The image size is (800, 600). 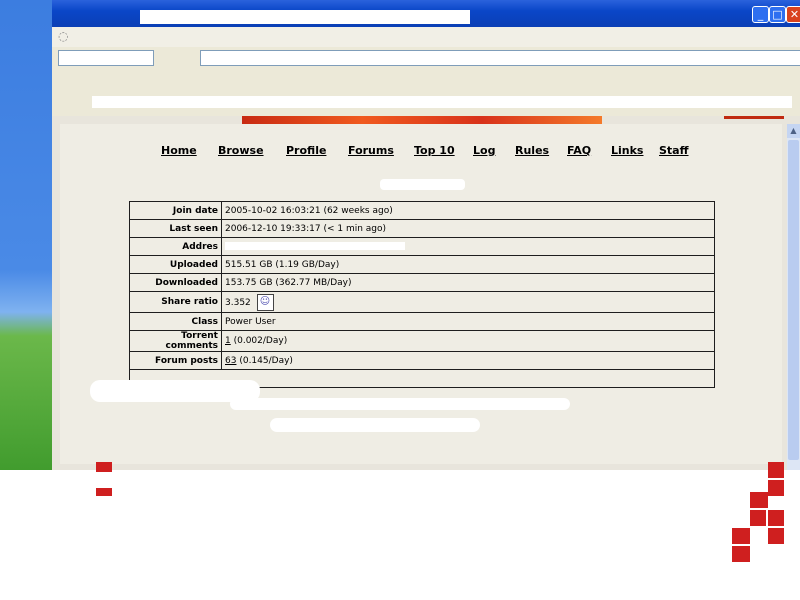 What do you see at coordinates (422, 120) in the screenshot?
I see `site-banner` at bounding box center [422, 120].